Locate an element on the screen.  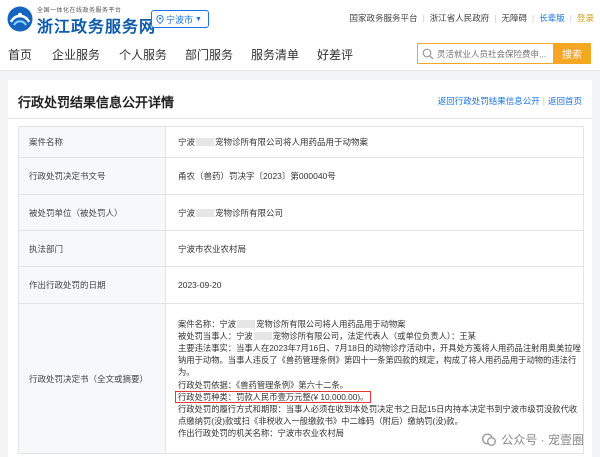
nav-home: 首页 is located at coordinates (20, 54).